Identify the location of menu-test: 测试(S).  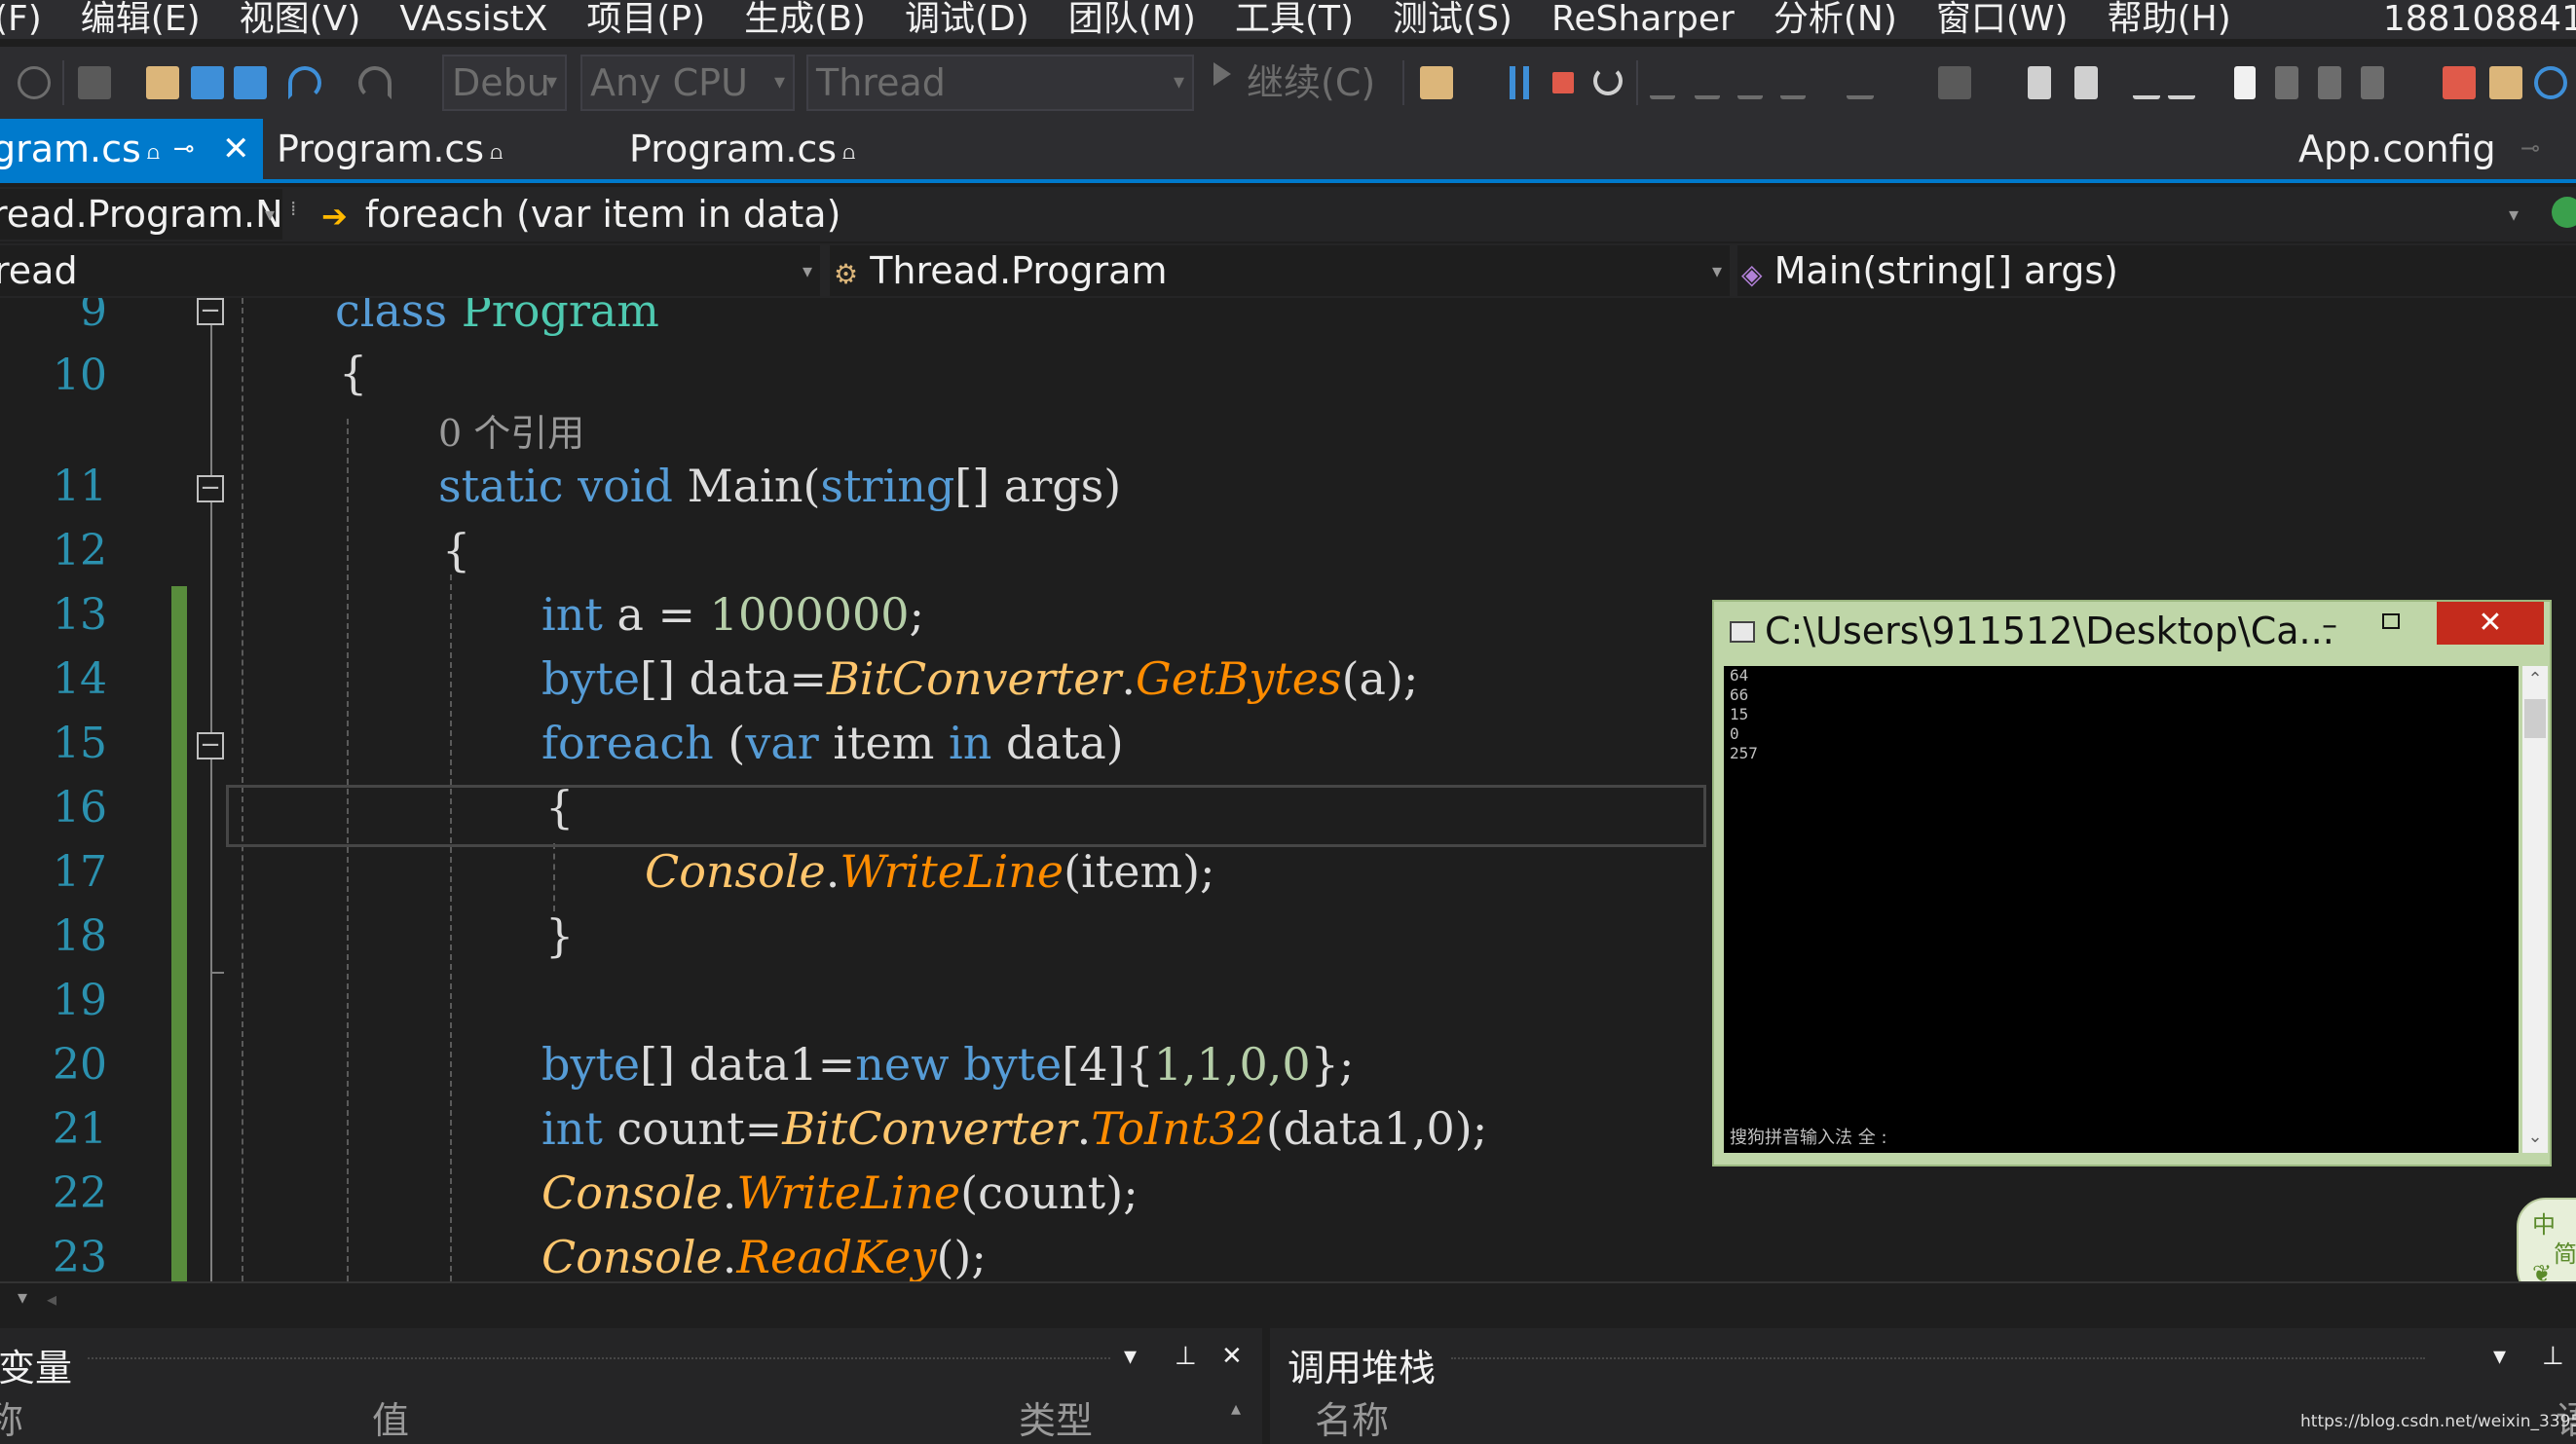
(1452, 19).